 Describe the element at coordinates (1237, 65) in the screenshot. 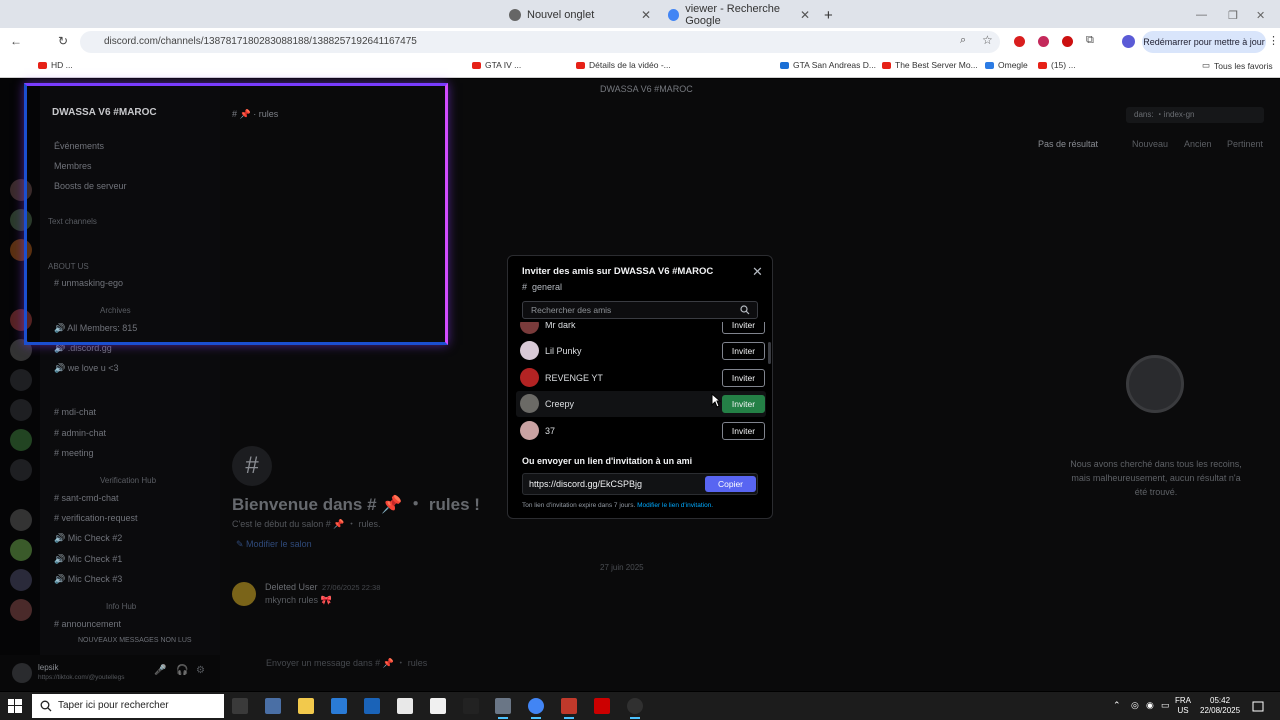

I see `all-bookmarks: ▭ Tous les favoris` at that location.